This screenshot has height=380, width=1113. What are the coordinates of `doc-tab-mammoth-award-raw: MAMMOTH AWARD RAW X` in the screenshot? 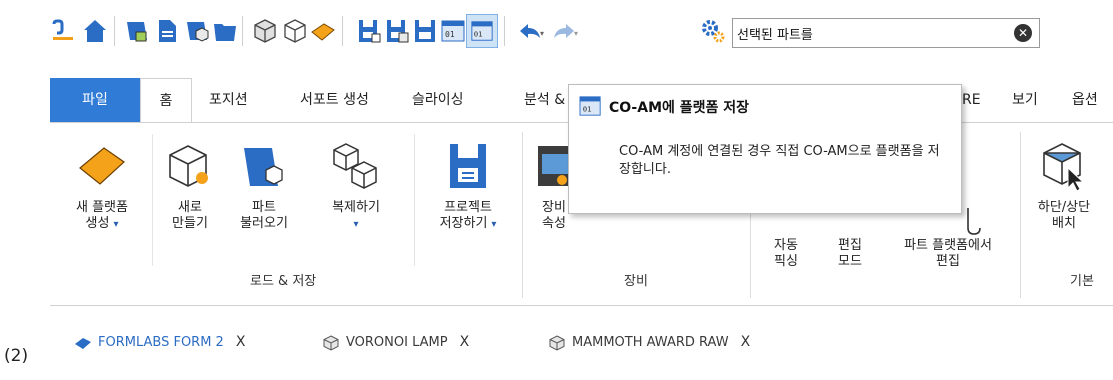 It's located at (649, 342).